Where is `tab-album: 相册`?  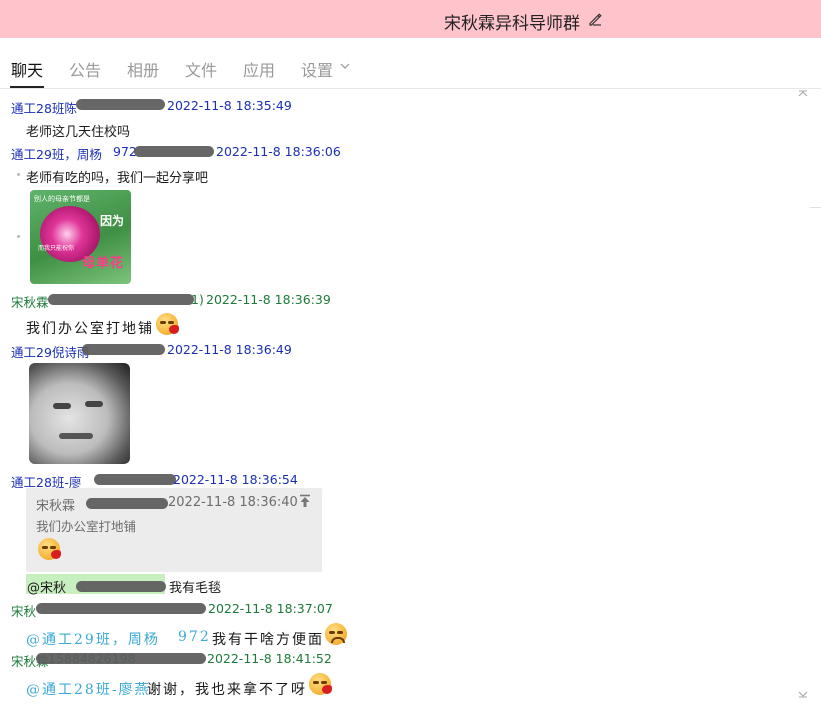
tab-album: 相册 is located at coordinates (143, 69).